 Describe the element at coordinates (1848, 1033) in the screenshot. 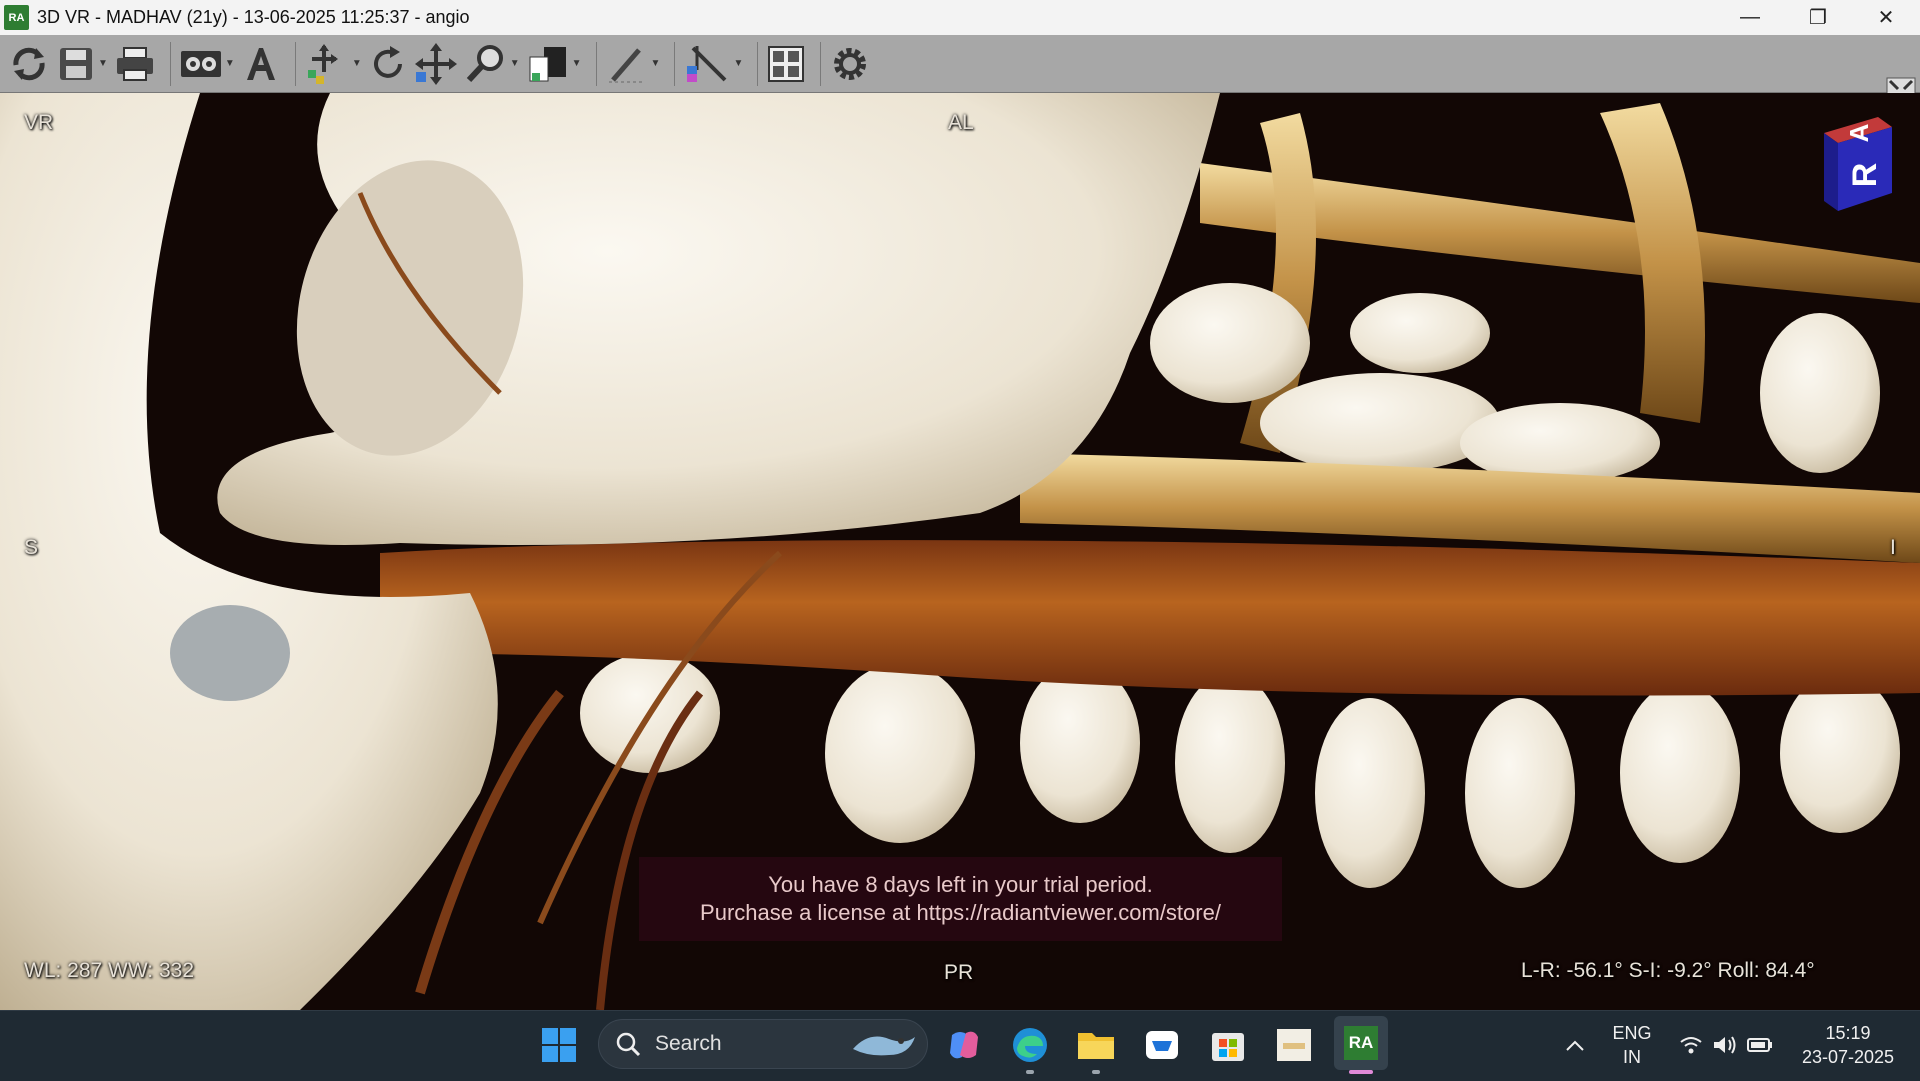

I see `clock-time: 15:19` at that location.